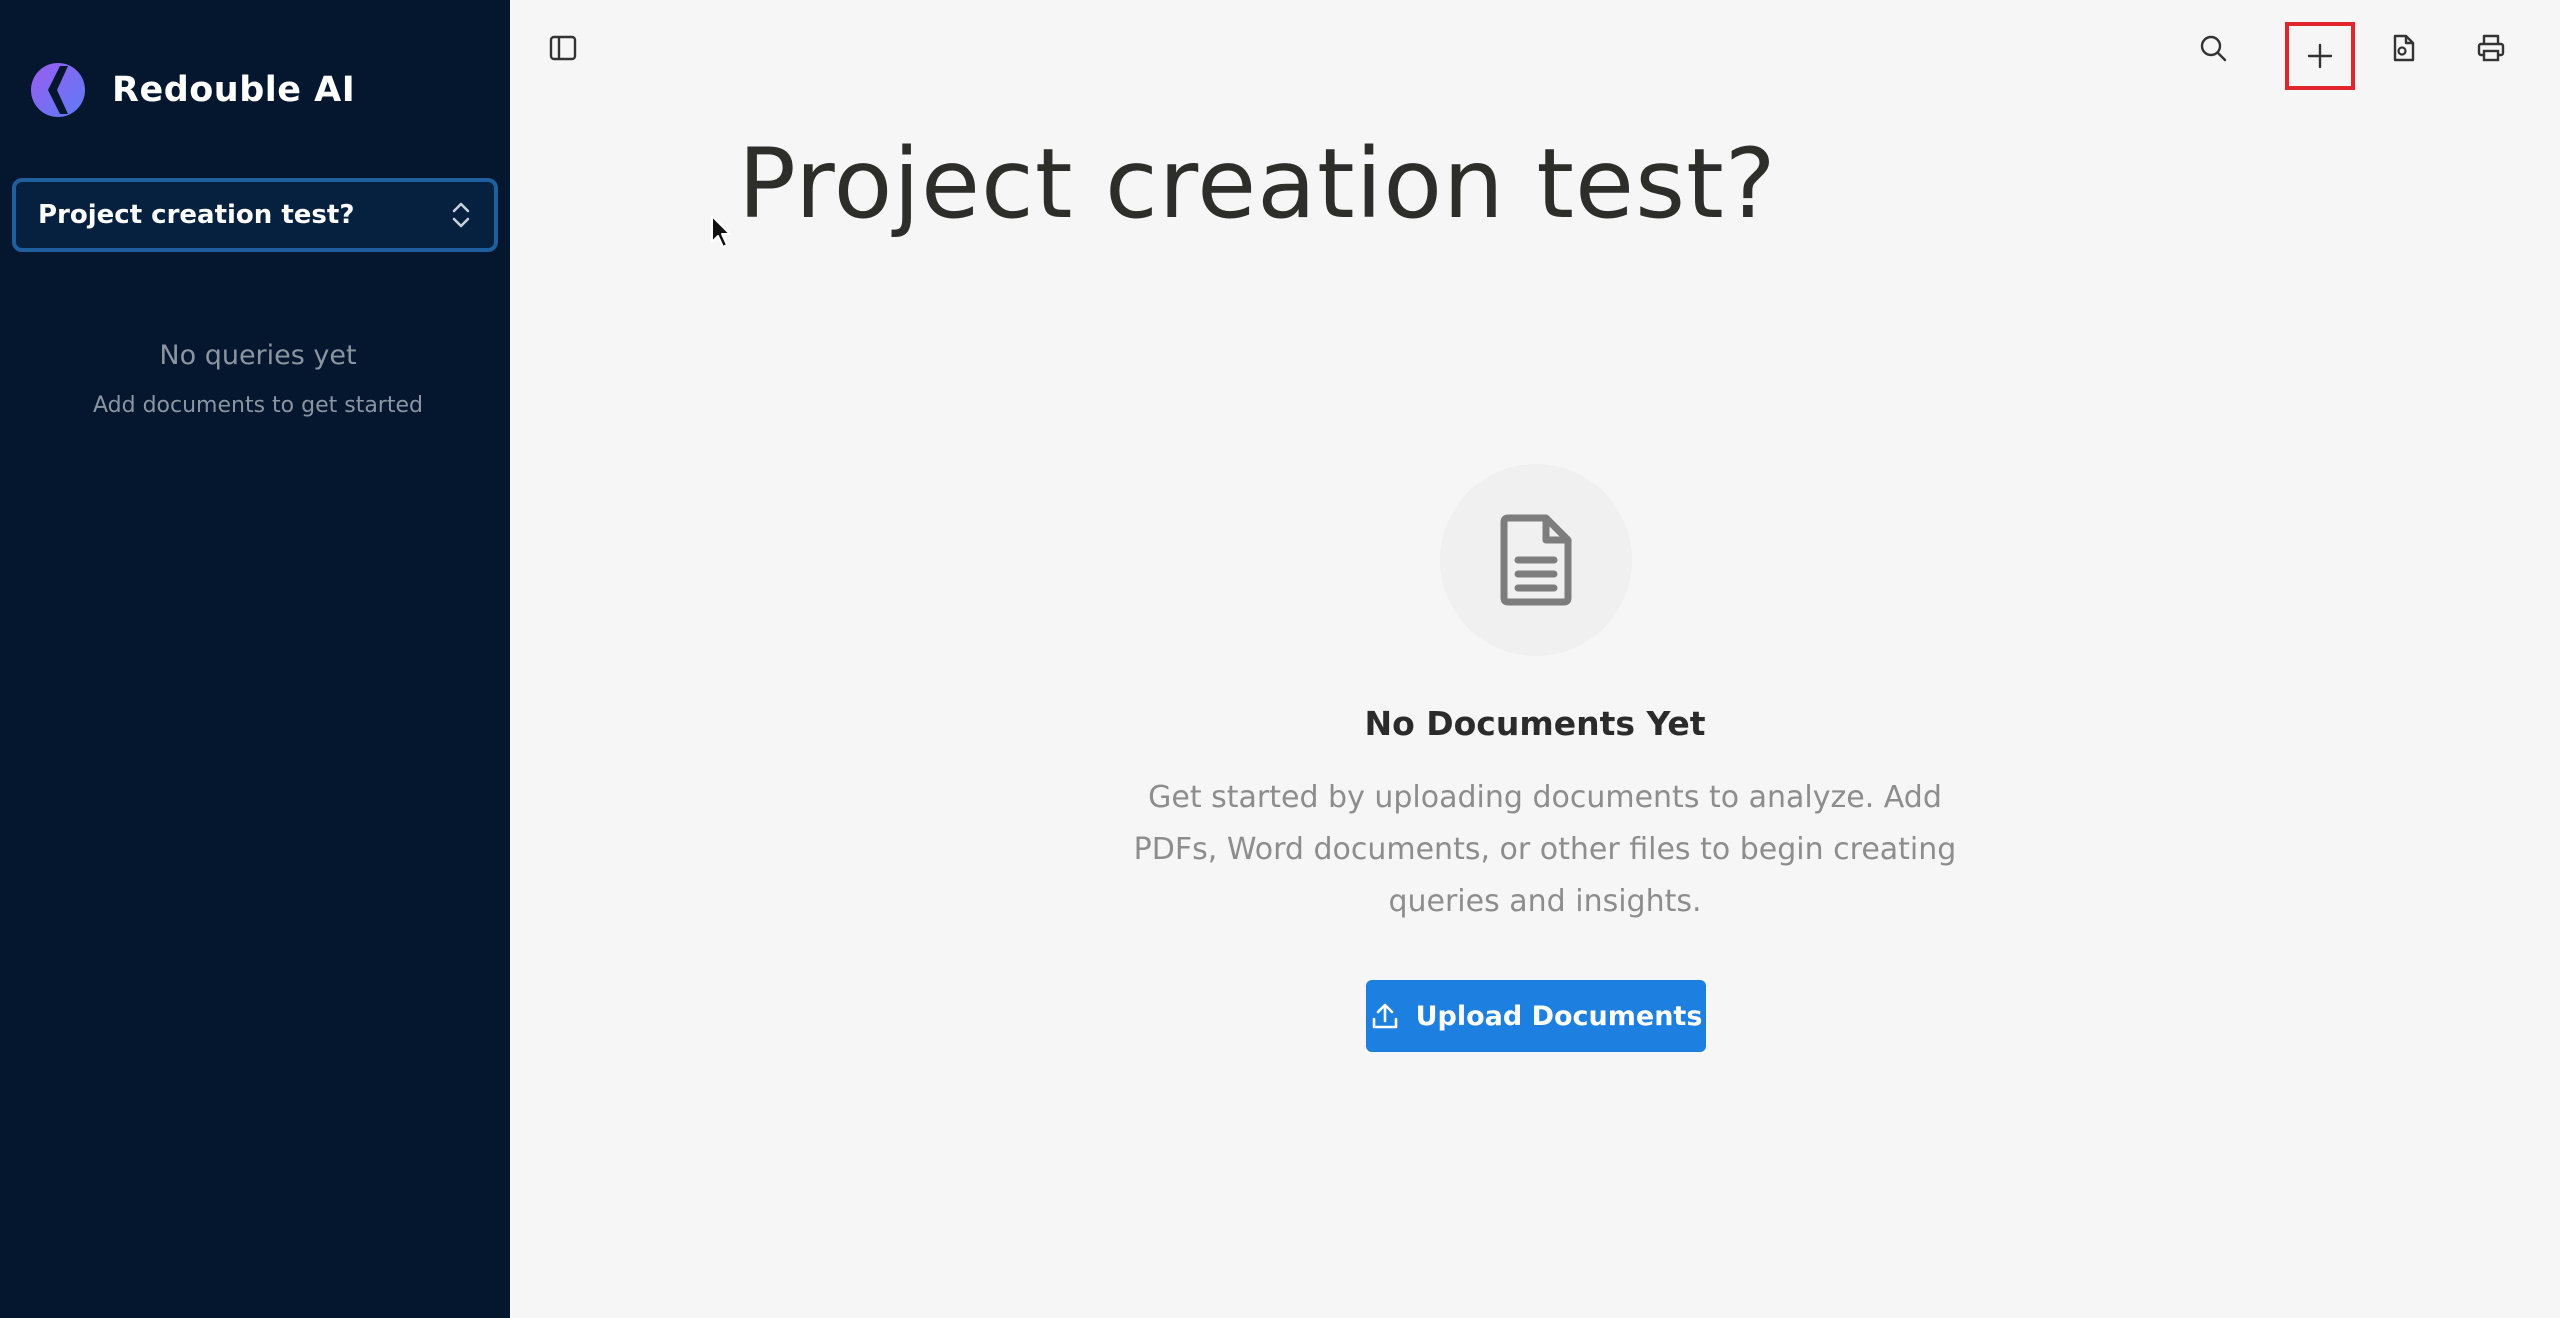 This screenshot has height=1318, width=2560. I want to click on upload-icon, so click(1384, 1016).